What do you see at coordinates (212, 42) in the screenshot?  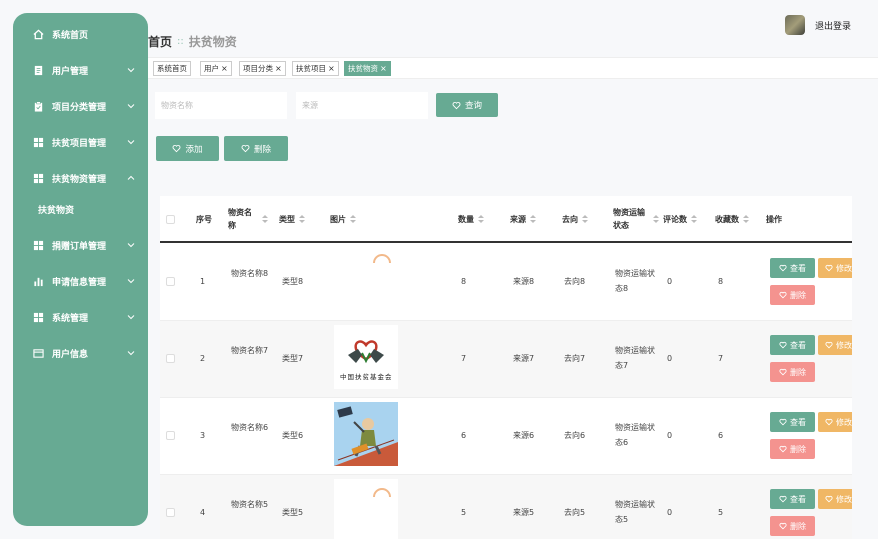 I see `breadcrumb-current: 扶贫物资` at bounding box center [212, 42].